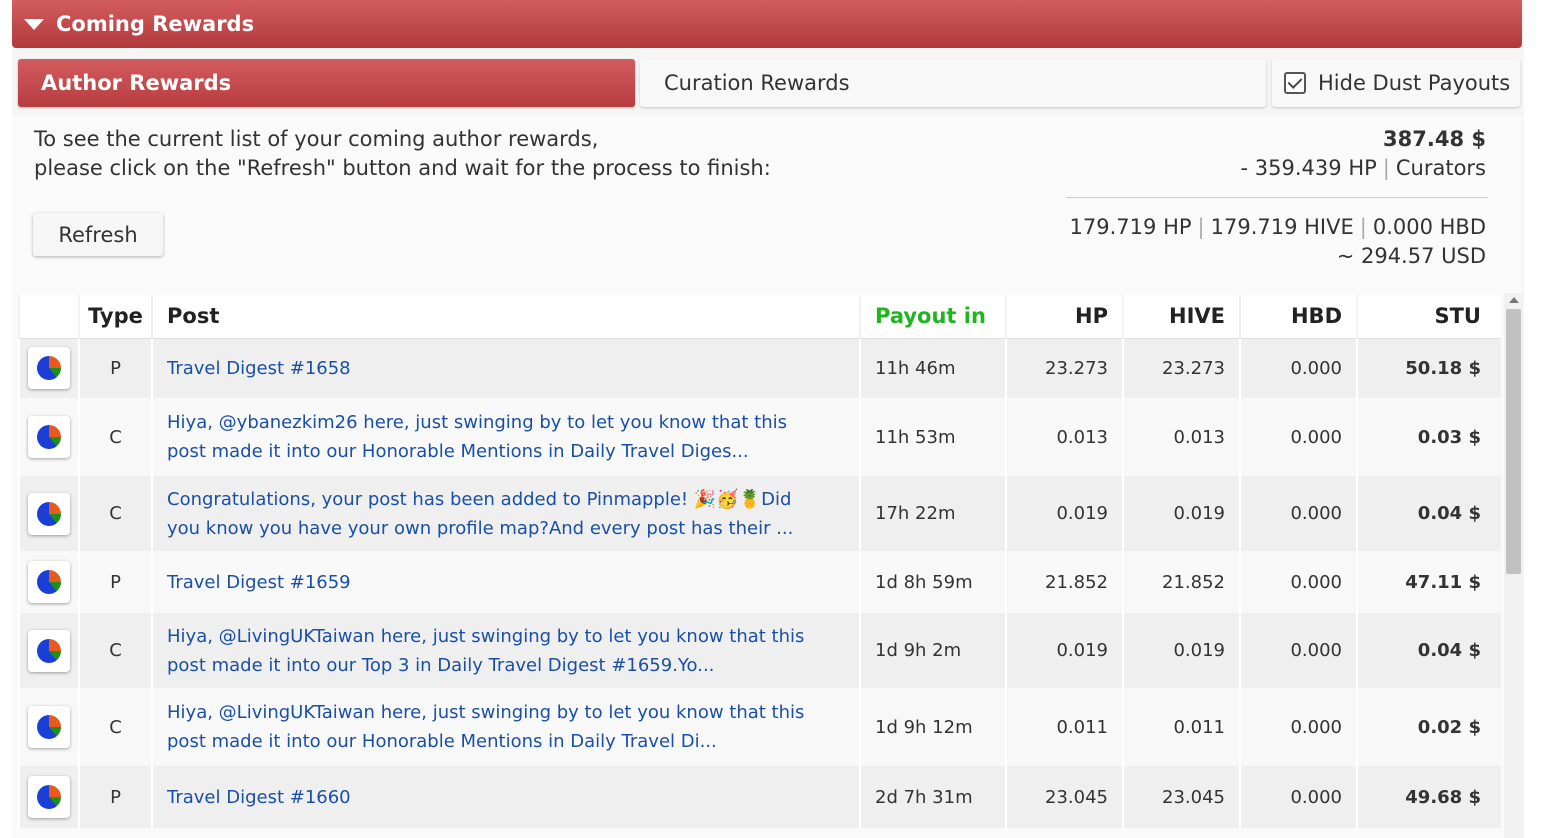  I want to click on row-stu: 49.68 $, so click(1428, 797).